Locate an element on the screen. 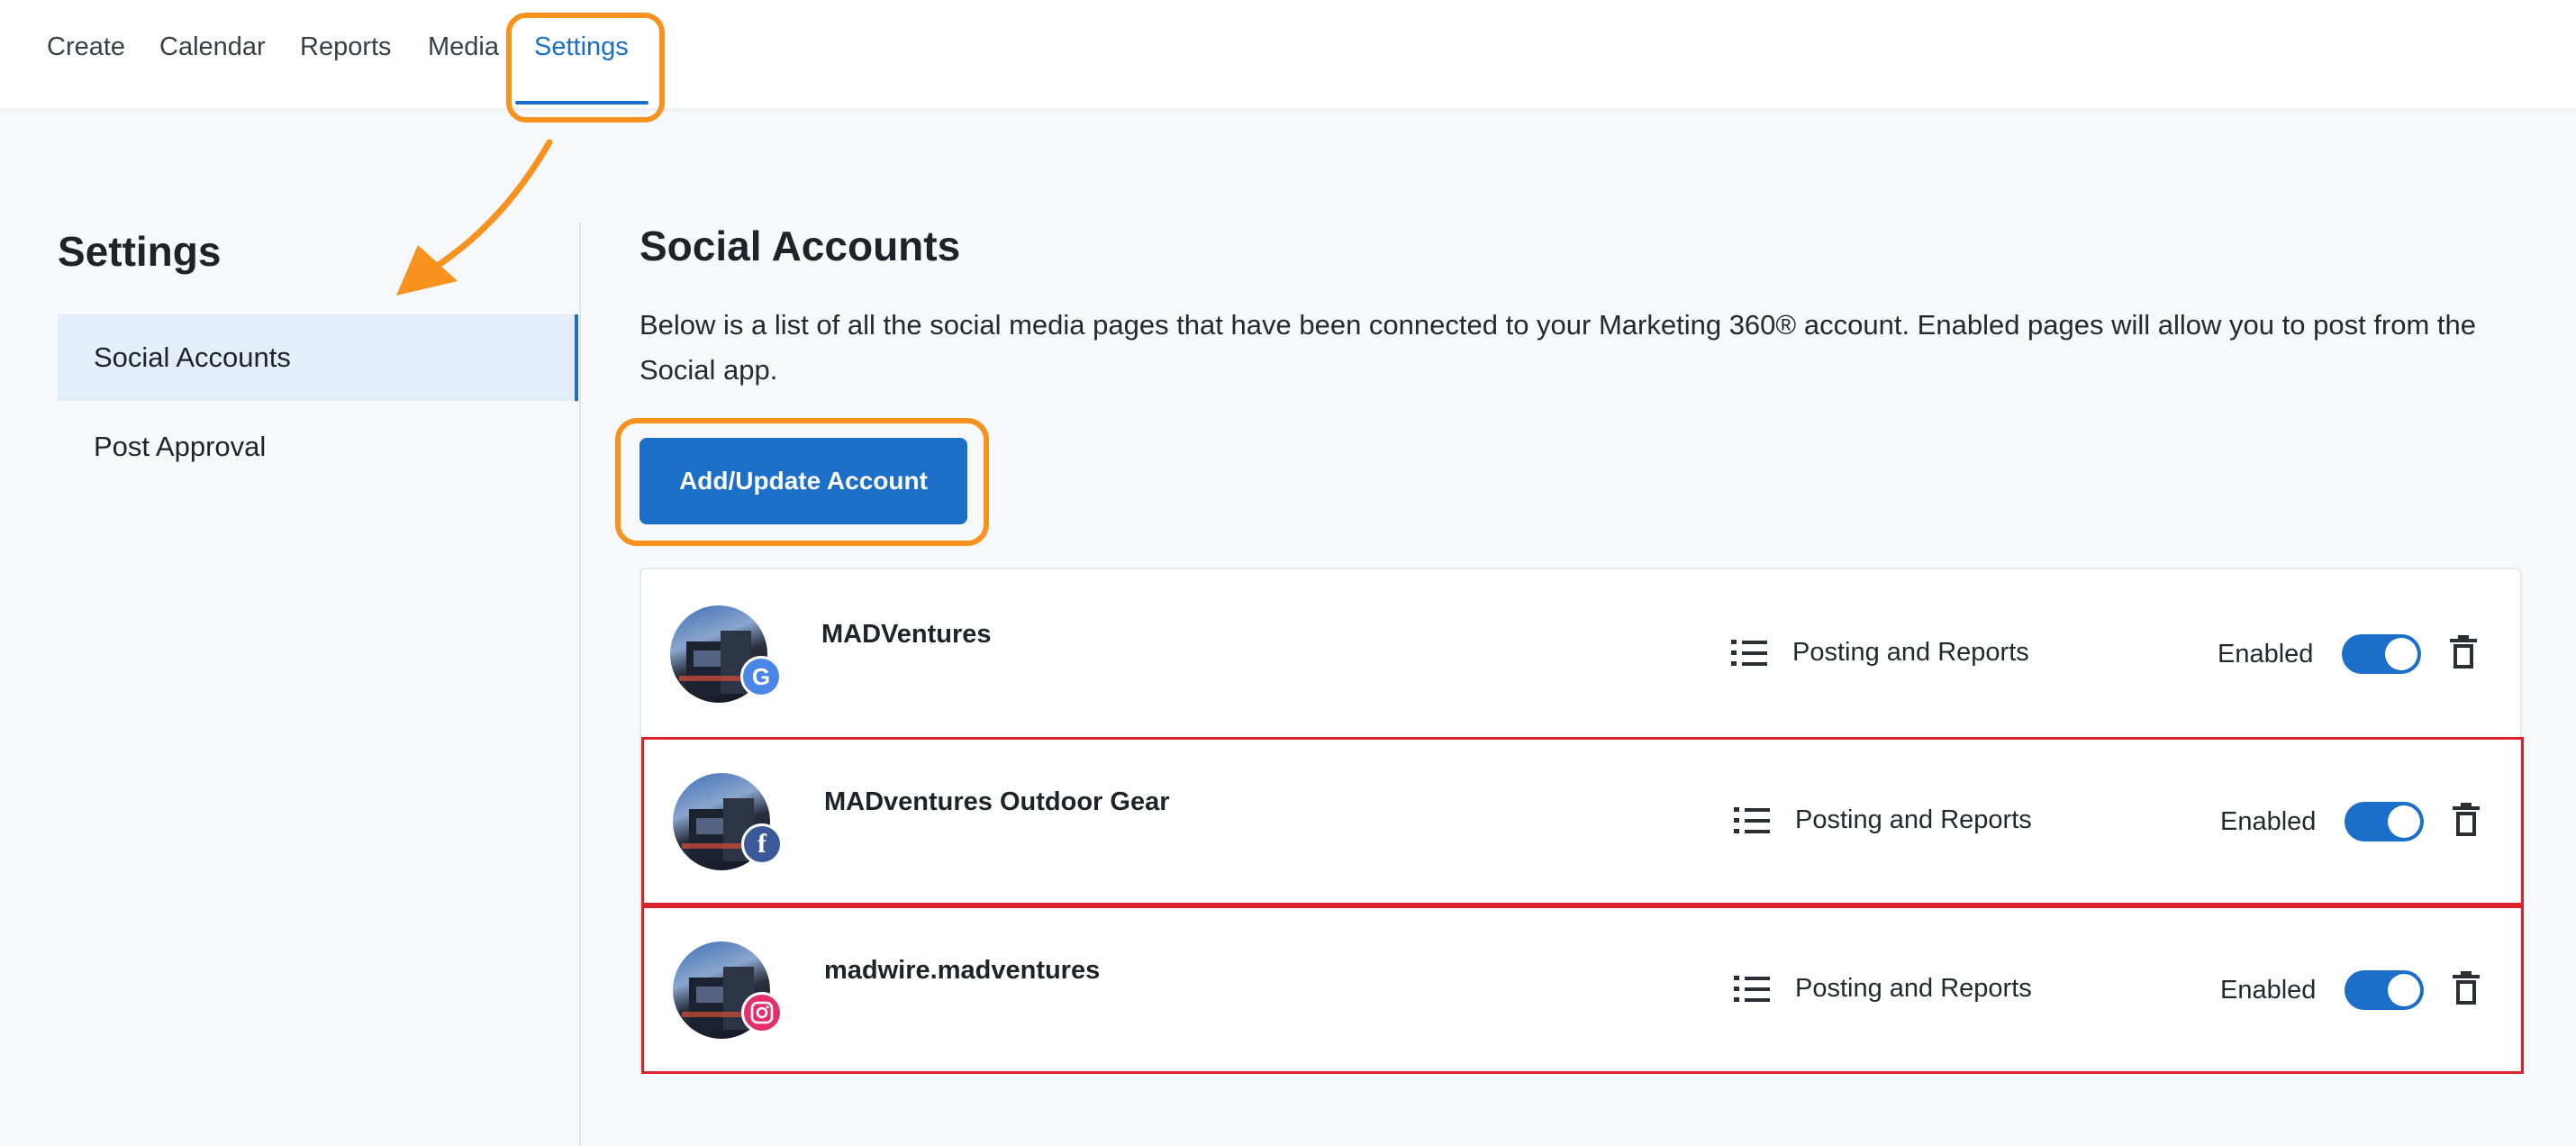  top-nav: Create Calendar Reports Media Settings is located at coordinates (1288, 54).